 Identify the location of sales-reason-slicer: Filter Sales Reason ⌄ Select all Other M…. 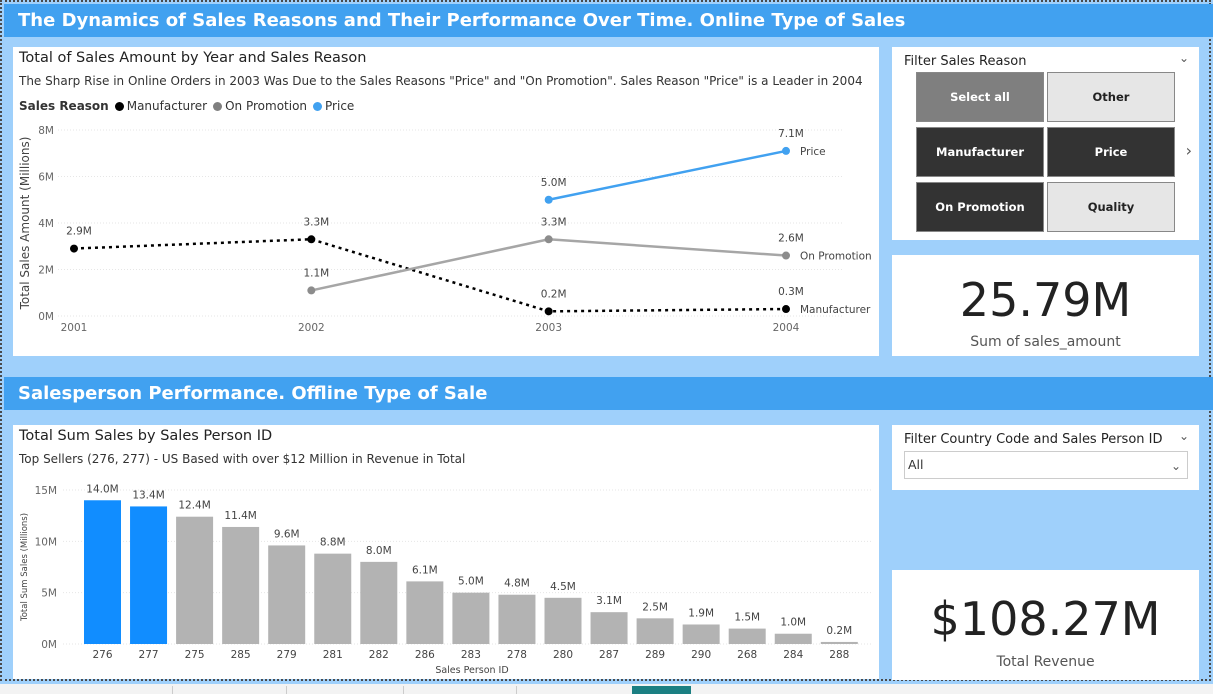
(1045, 143).